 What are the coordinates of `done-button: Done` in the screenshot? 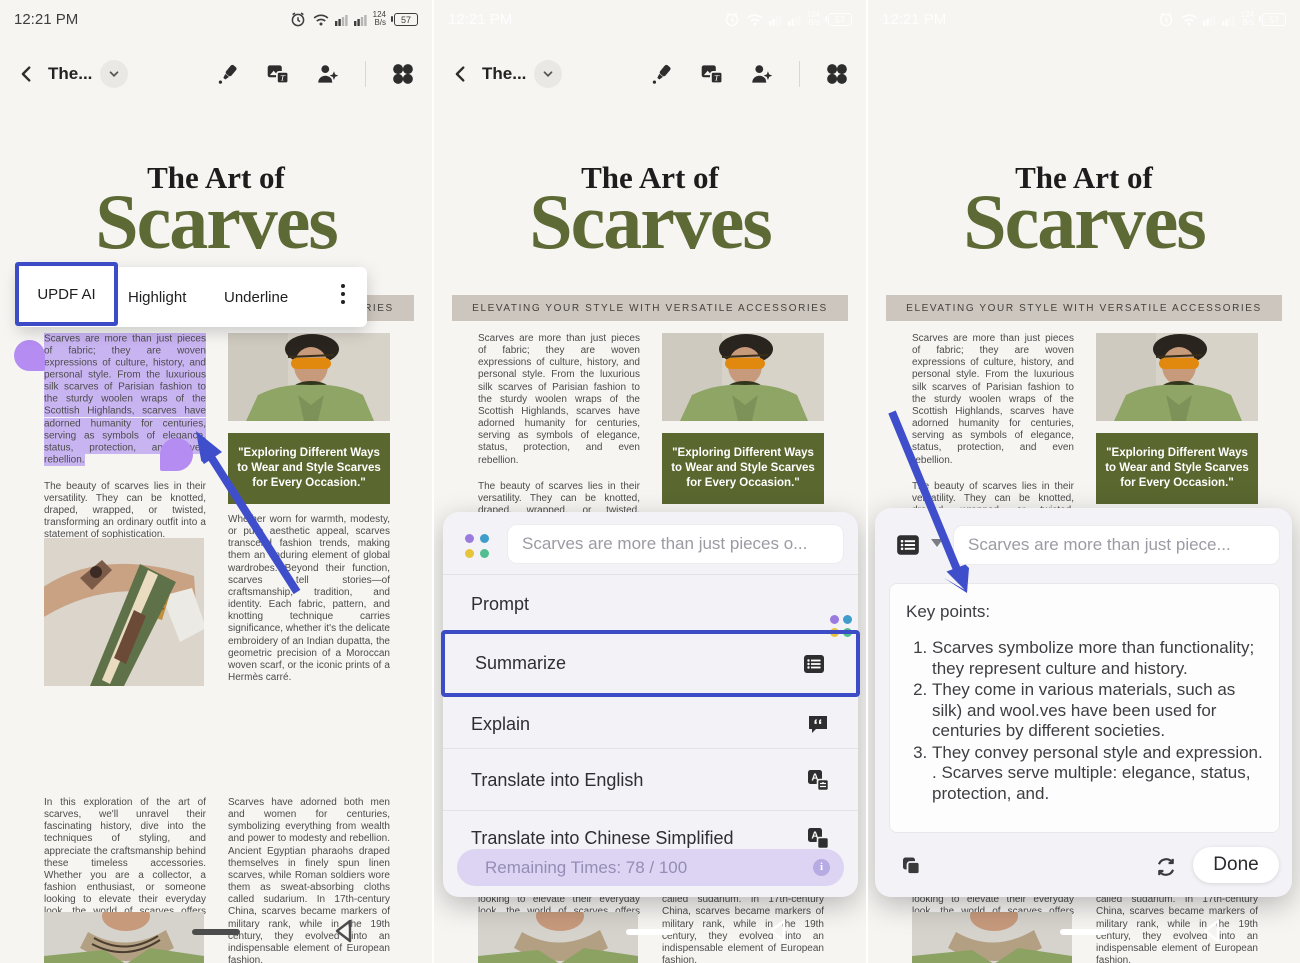 It's located at (1236, 865).